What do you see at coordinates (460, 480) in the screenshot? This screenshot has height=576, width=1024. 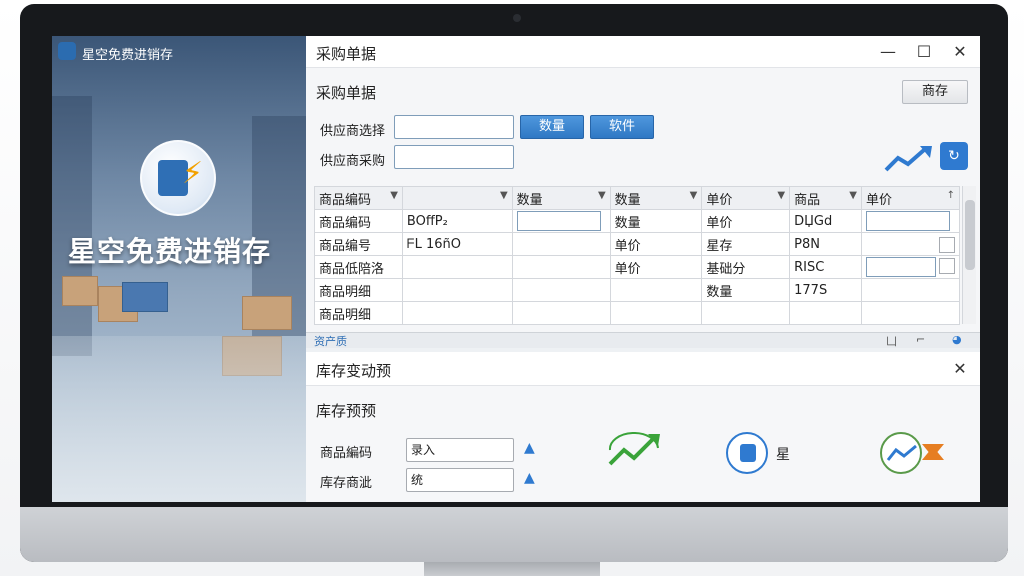 I see `stock-input: 统` at bounding box center [460, 480].